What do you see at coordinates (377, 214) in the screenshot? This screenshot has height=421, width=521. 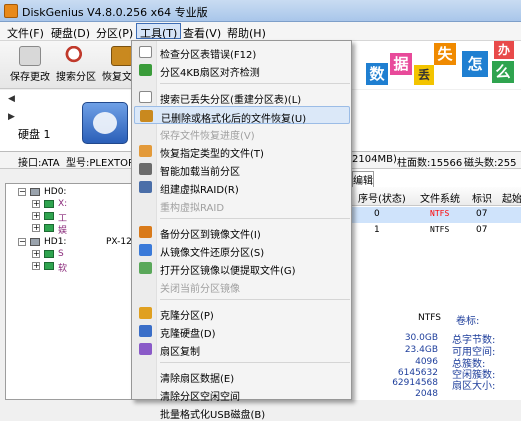 I see `row-index: 0` at bounding box center [377, 214].